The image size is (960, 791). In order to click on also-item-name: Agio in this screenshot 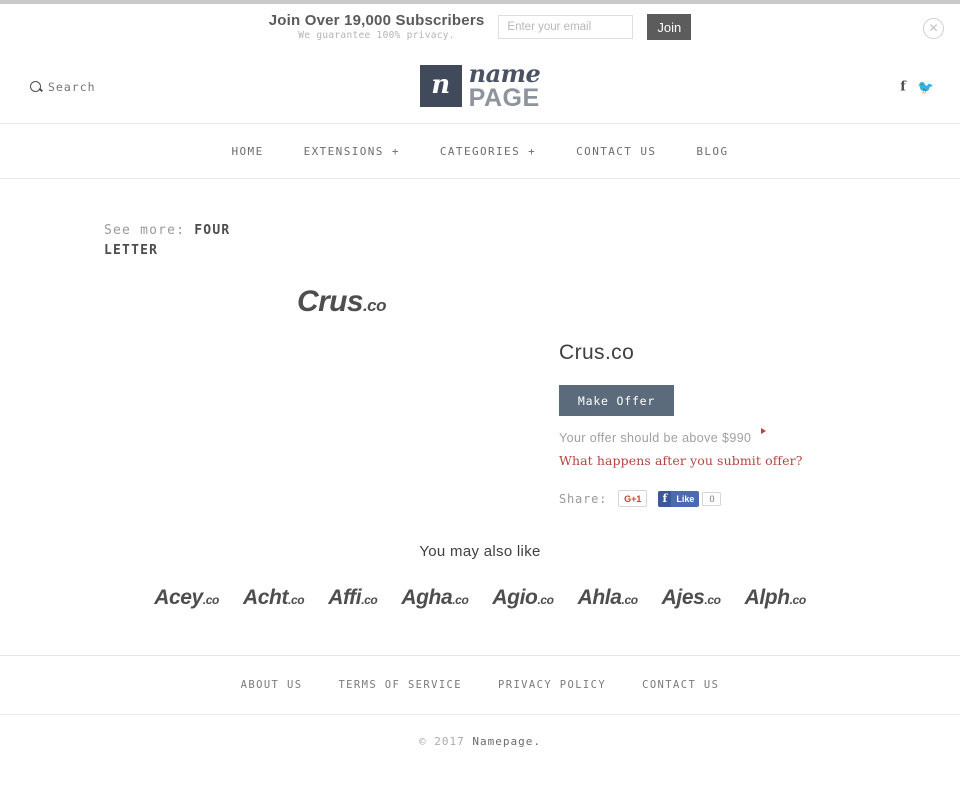, I will do `click(515, 597)`.